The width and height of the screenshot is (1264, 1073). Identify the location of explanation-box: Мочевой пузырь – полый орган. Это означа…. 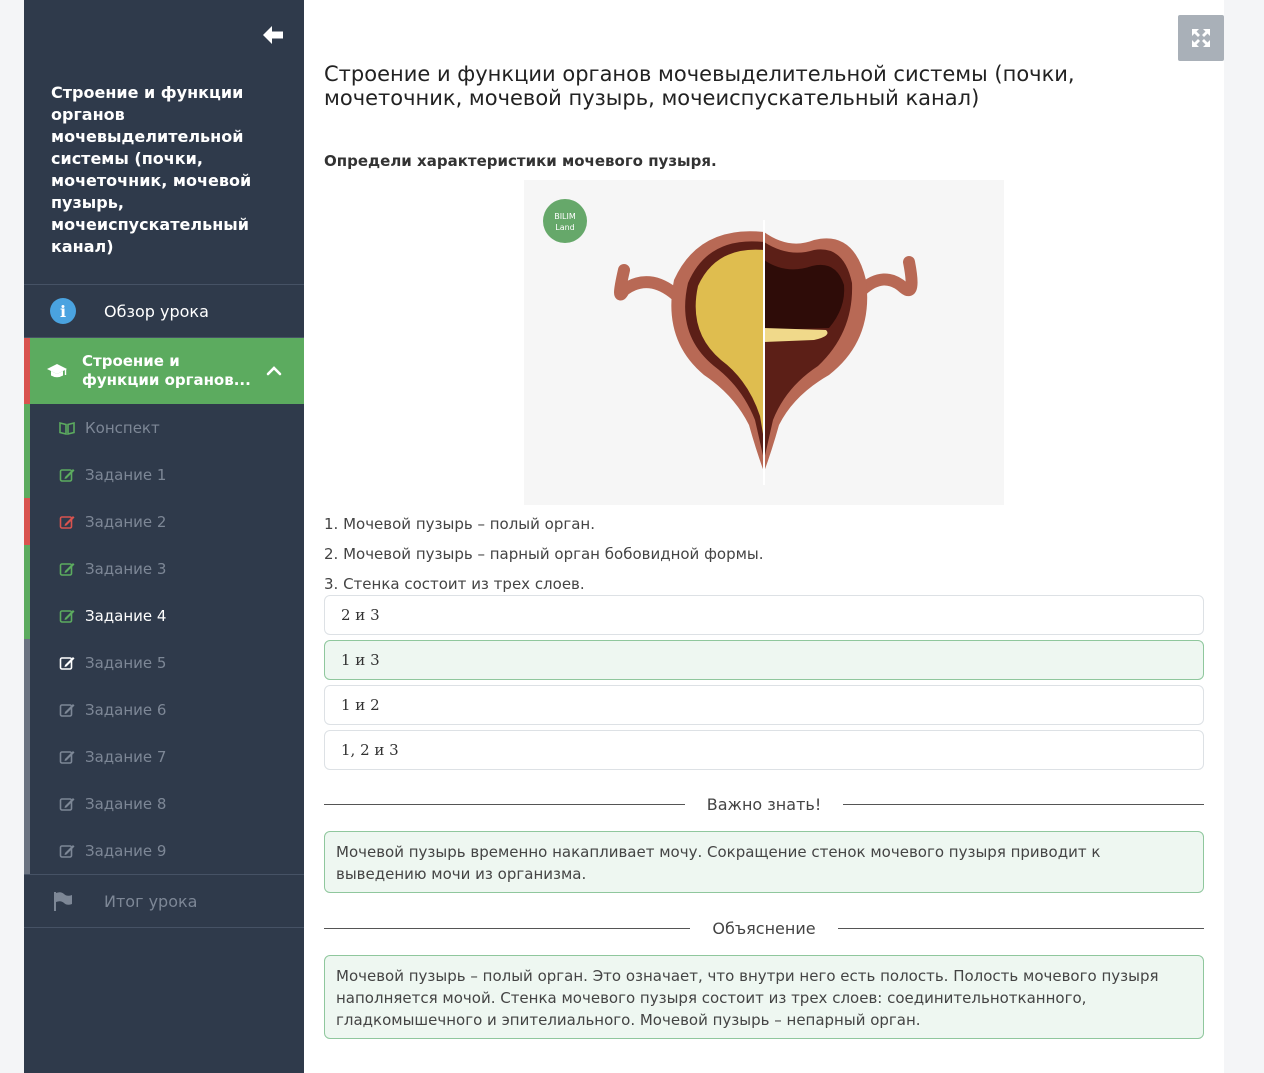
(764, 997).